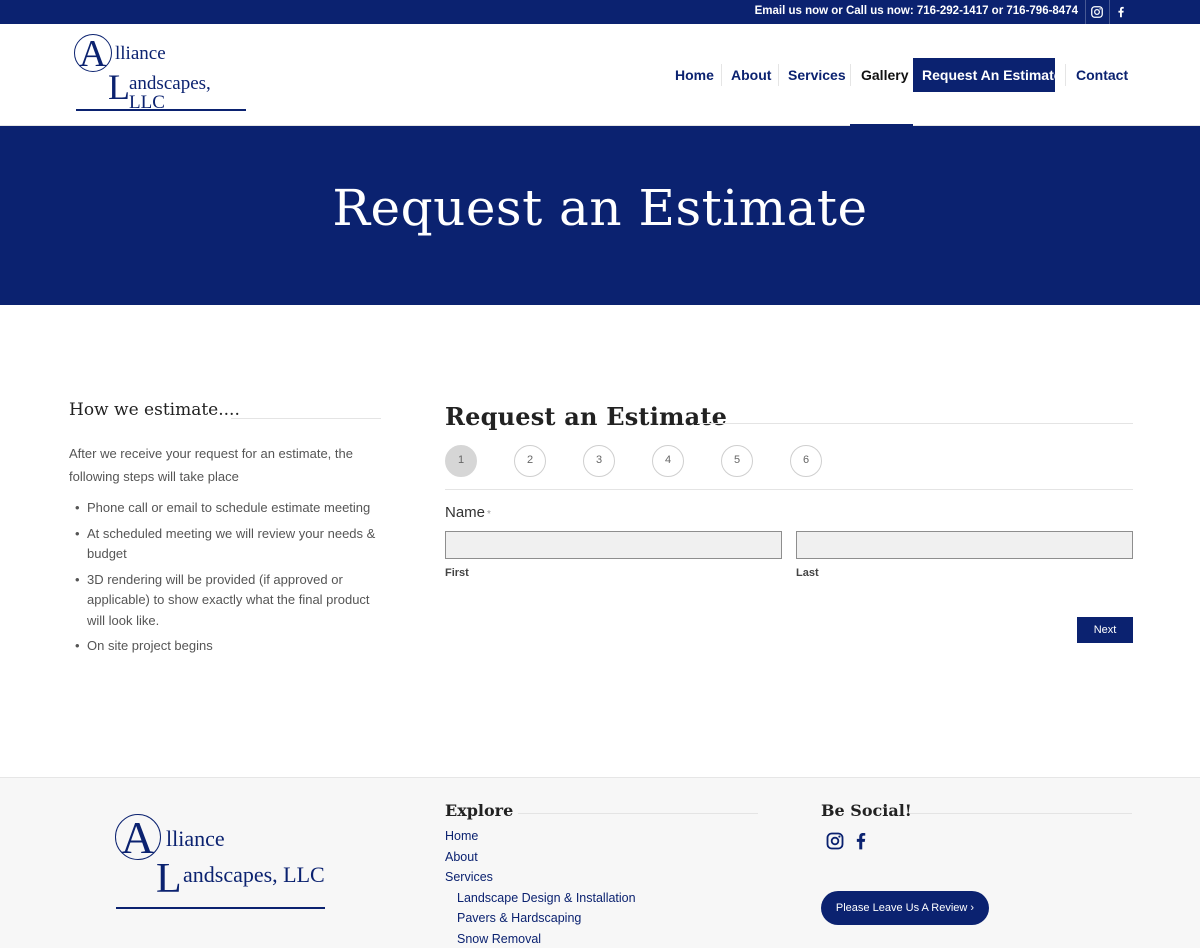 The width and height of the screenshot is (1200, 948). I want to click on logo-text-line1: lliance, so click(195, 838).